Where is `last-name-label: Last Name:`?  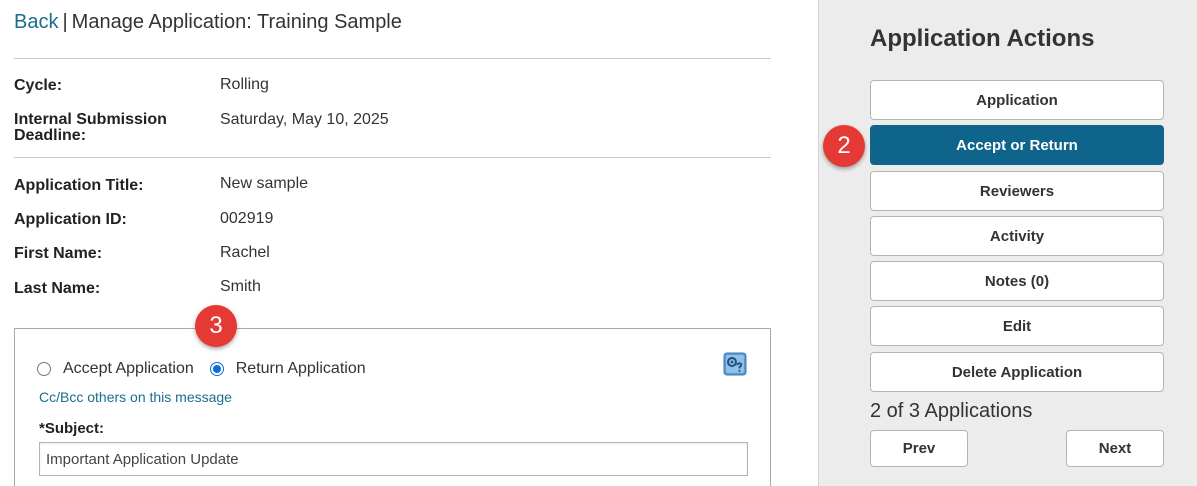
last-name-label: Last Name: is located at coordinates (57, 288).